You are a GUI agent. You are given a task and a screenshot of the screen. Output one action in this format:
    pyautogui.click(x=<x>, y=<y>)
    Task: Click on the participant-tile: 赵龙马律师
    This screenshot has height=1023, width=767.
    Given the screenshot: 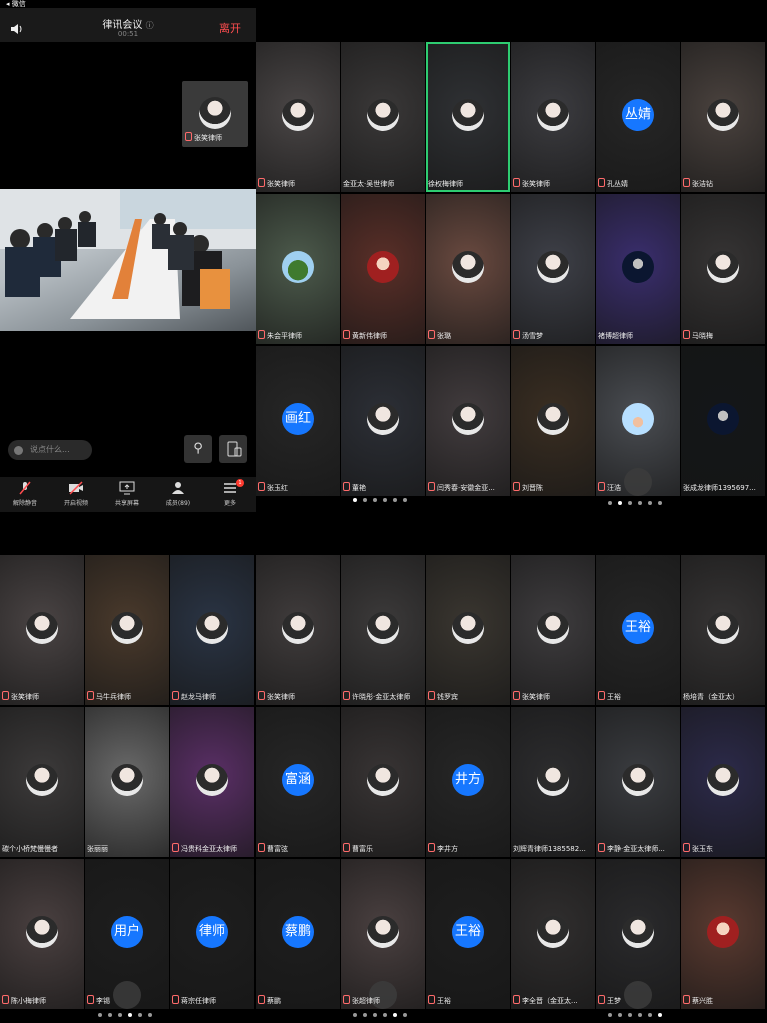 What is the action you would take?
    pyautogui.click(x=212, y=630)
    